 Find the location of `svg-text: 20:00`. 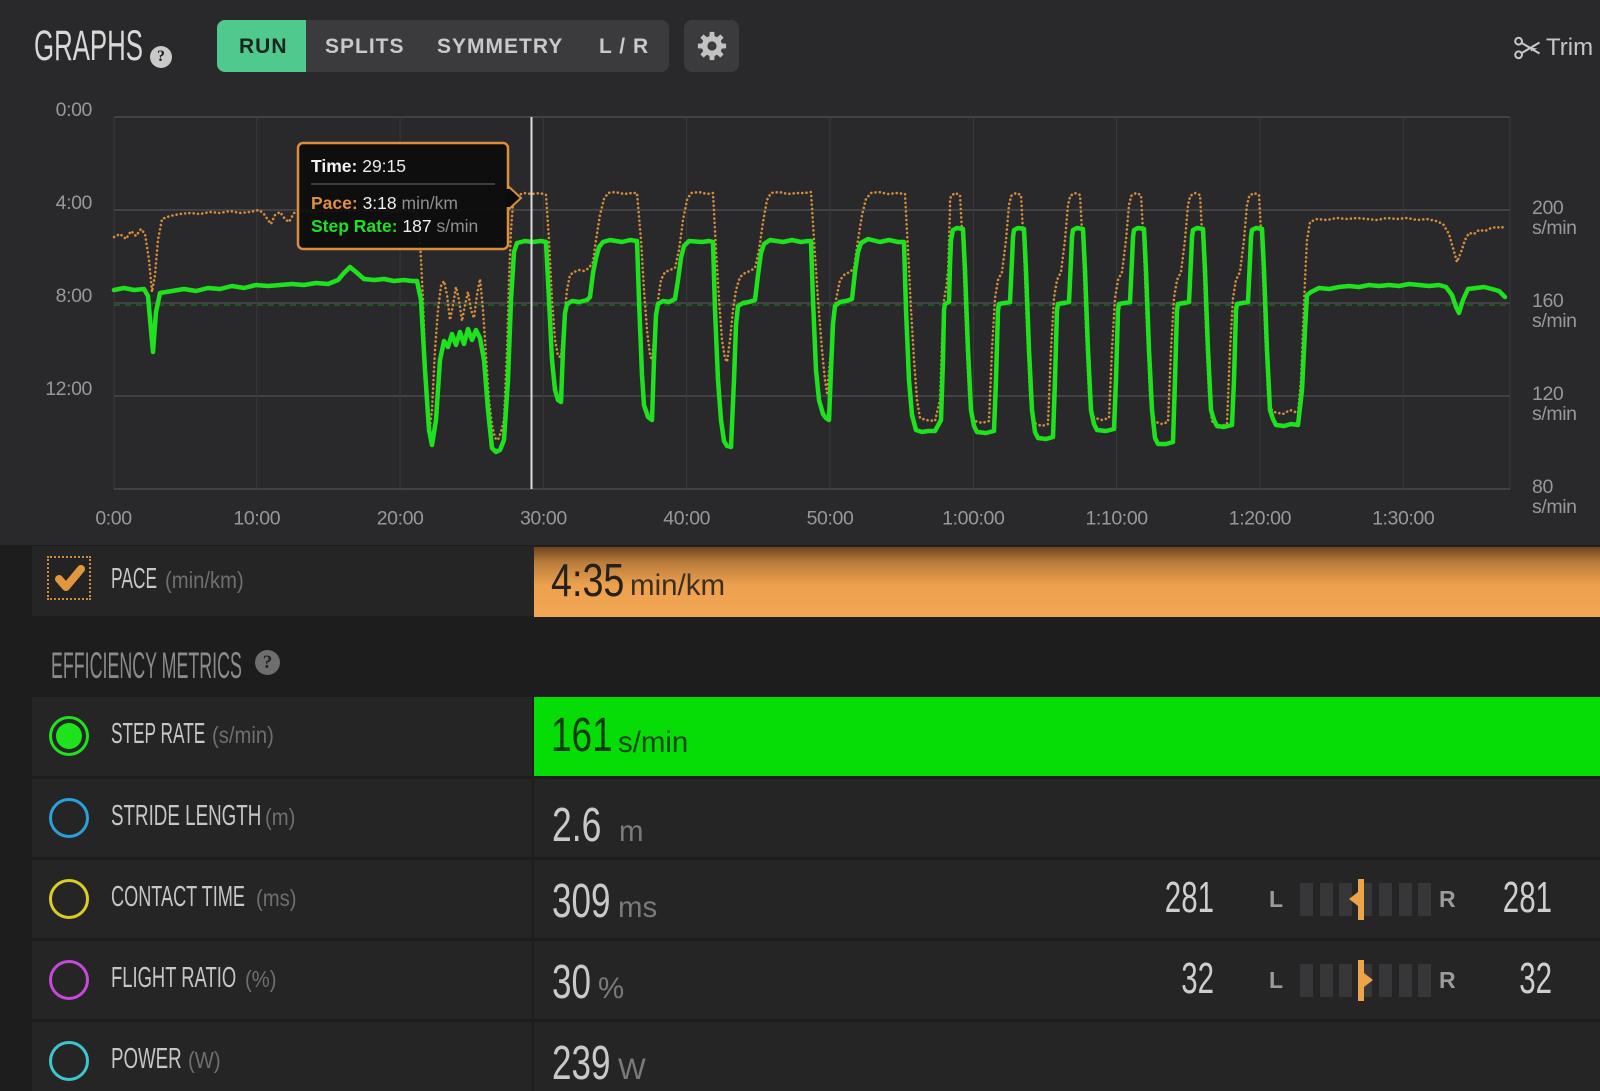

svg-text: 20:00 is located at coordinates (400, 519).